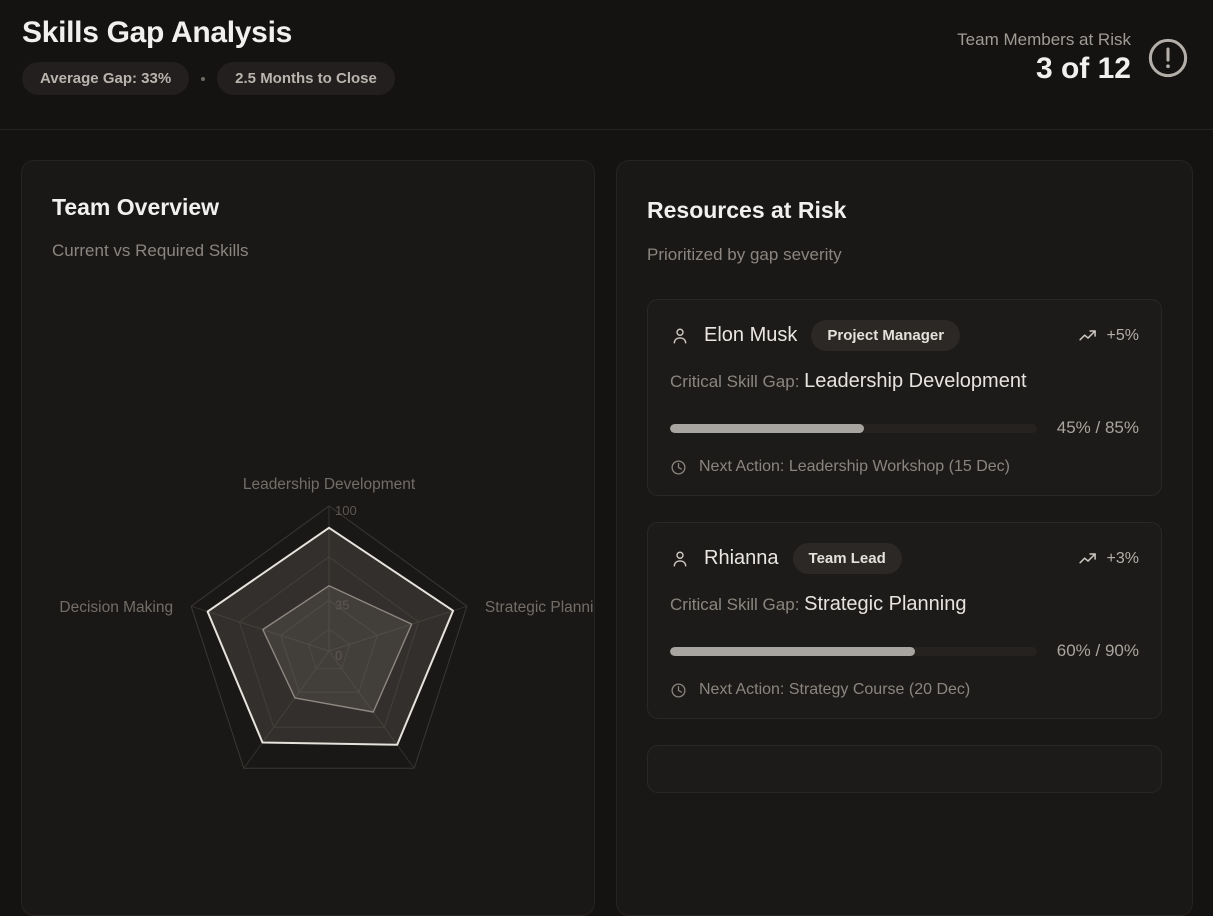 This screenshot has width=1213, height=916. I want to click on next-action-text: Next Action: Strategy Course (20 Dec), so click(835, 689).